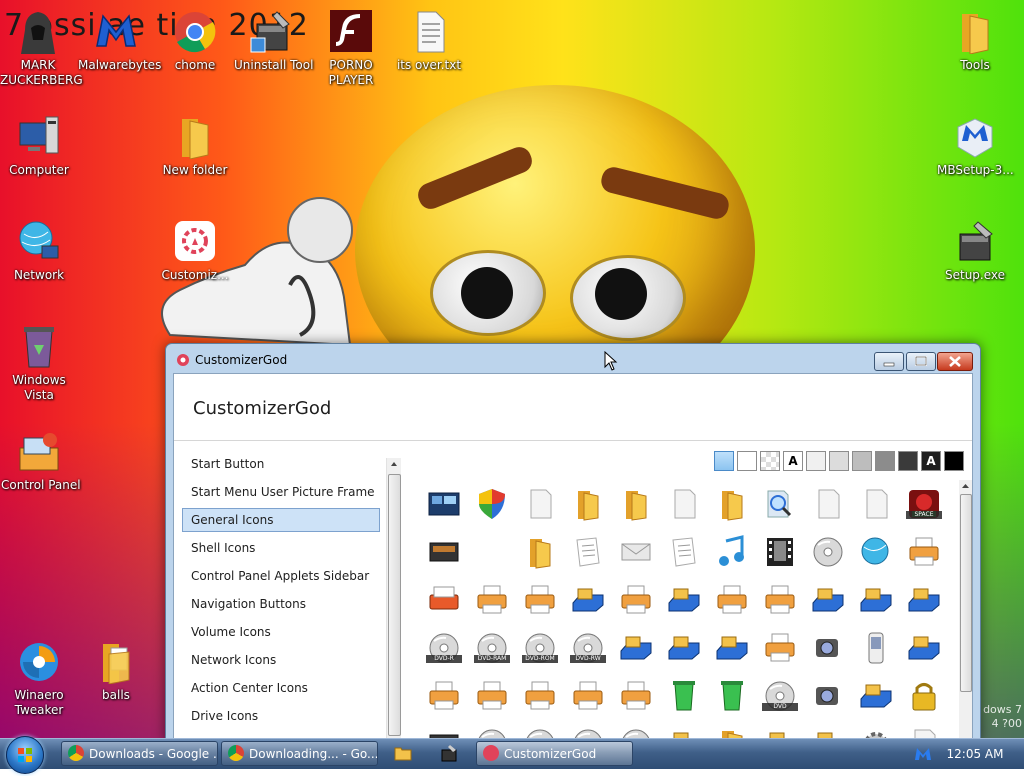  I want to click on disc-icon: DVD-RW, so click(588, 648).